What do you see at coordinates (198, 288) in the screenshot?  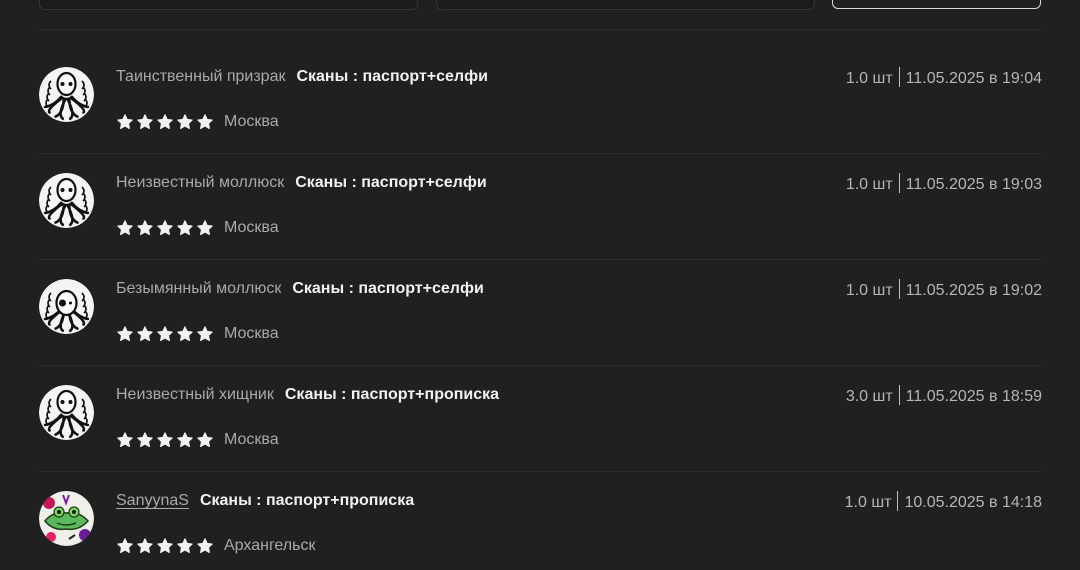 I see `review-username: Безымянный моллюск` at bounding box center [198, 288].